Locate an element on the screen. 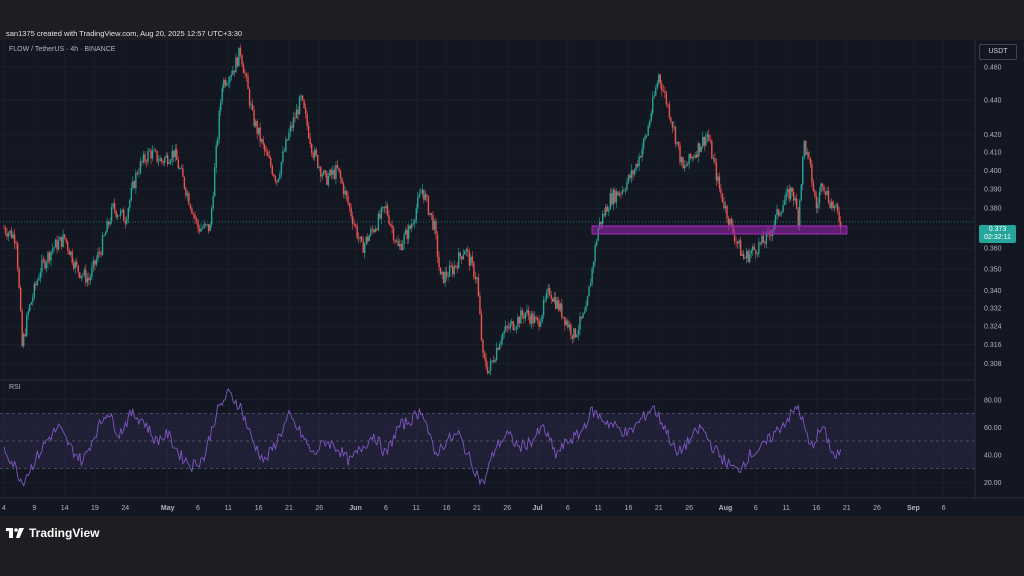  currency-button: USDT is located at coordinates (998, 52).